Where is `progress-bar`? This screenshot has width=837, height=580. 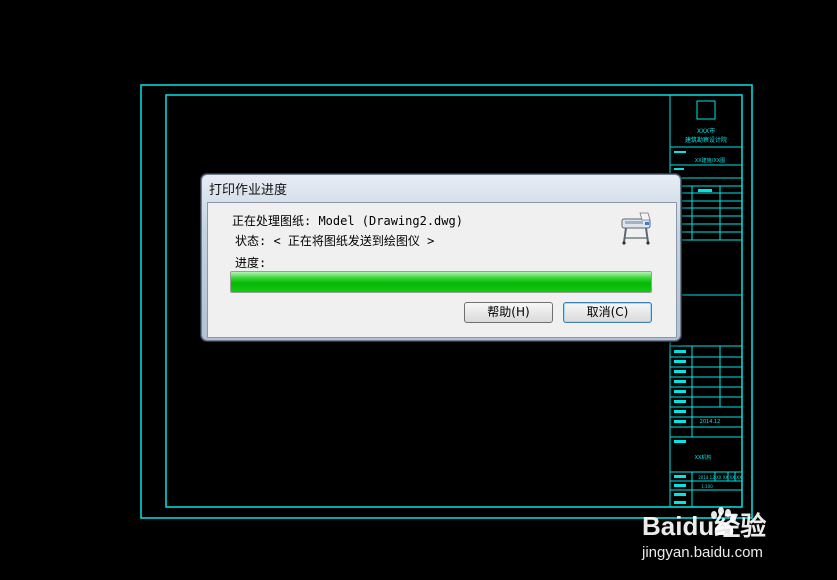 progress-bar is located at coordinates (441, 282).